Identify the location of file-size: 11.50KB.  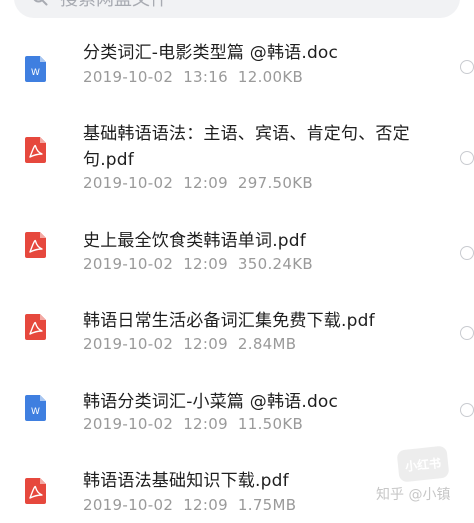
(270, 424).